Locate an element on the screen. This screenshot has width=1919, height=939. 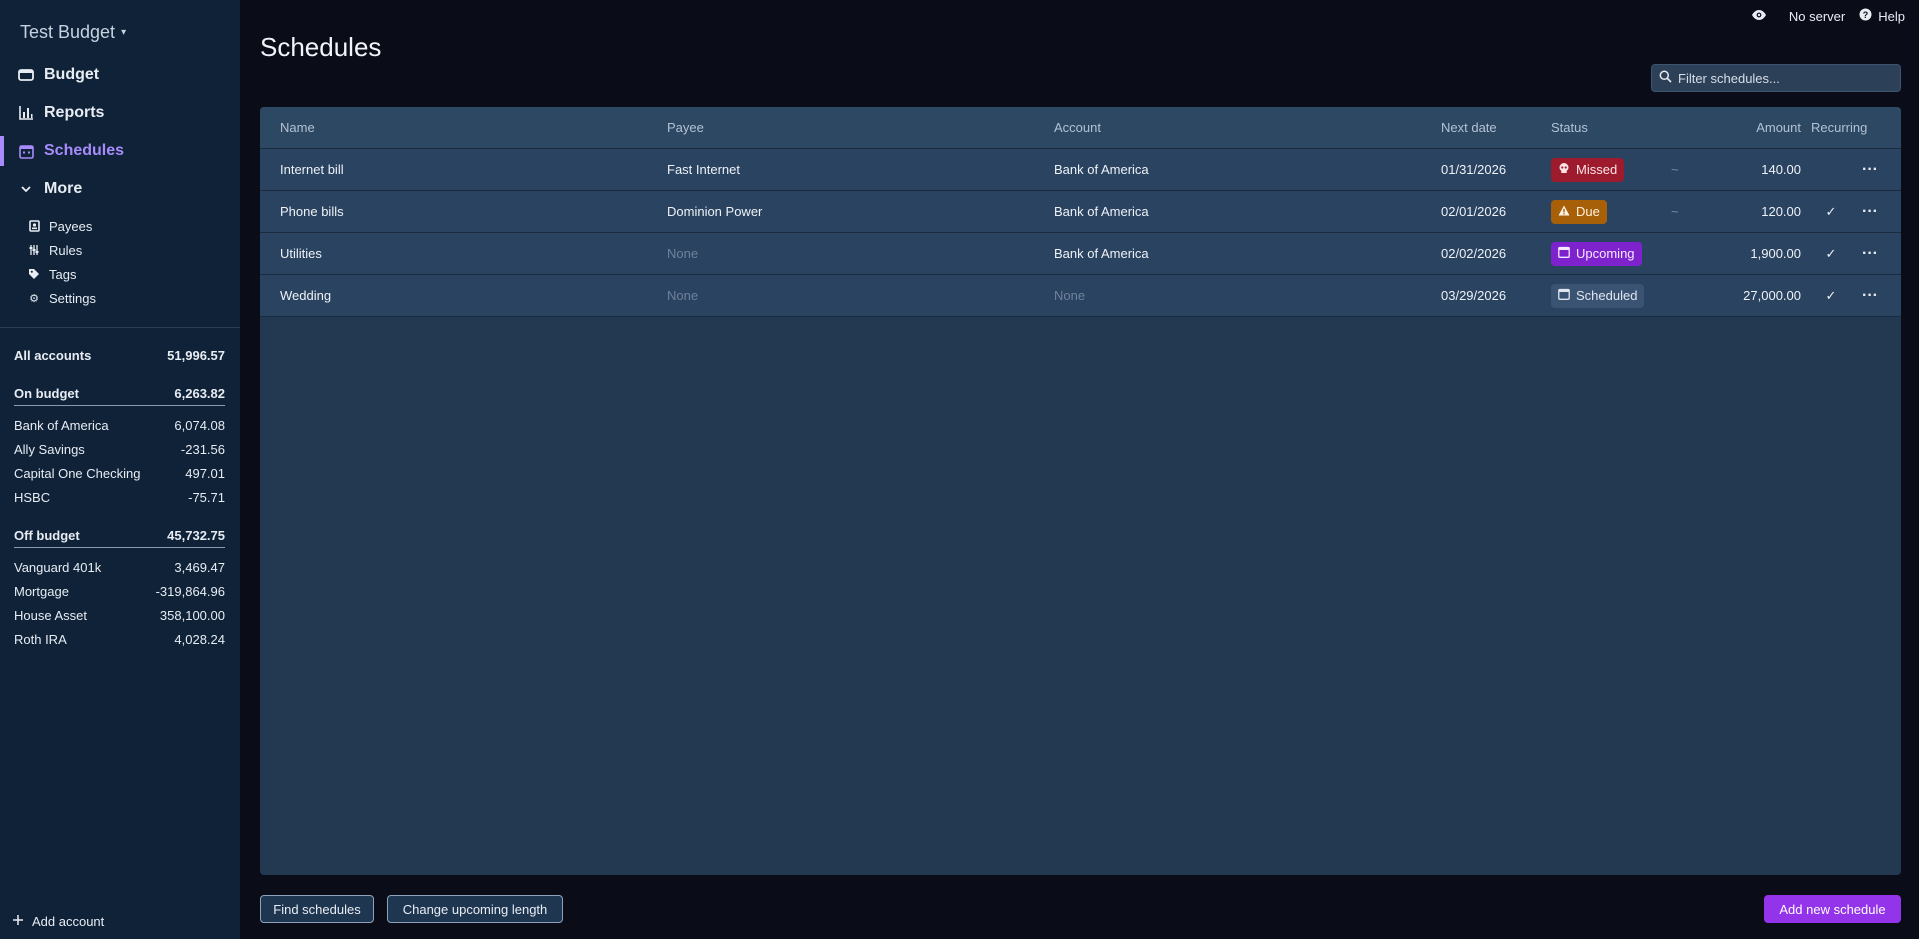
page-title: Schedules is located at coordinates (321, 47).